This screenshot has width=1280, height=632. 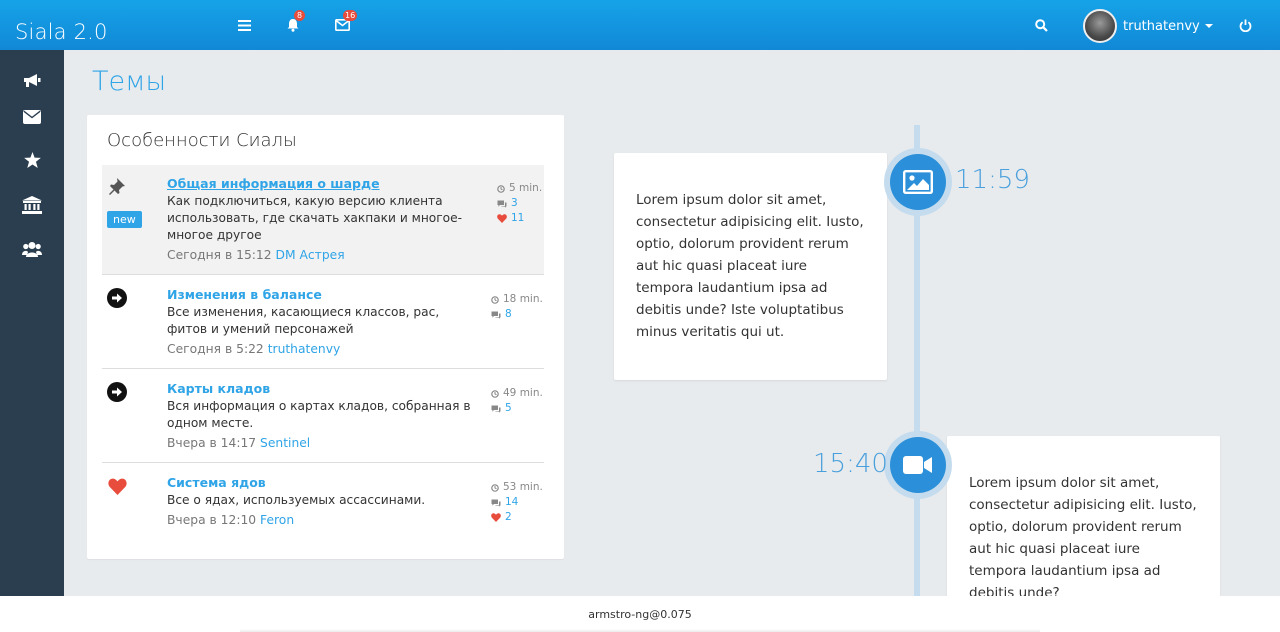 I want to click on video-camera-icon, so click(x=917, y=465).